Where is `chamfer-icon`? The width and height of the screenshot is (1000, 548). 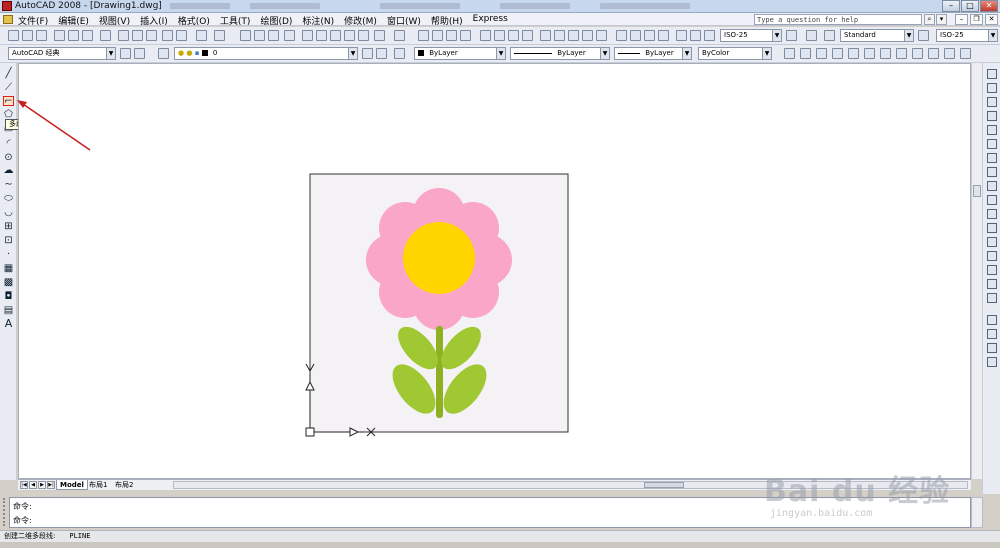
chamfer-icon is located at coordinates (992, 270).